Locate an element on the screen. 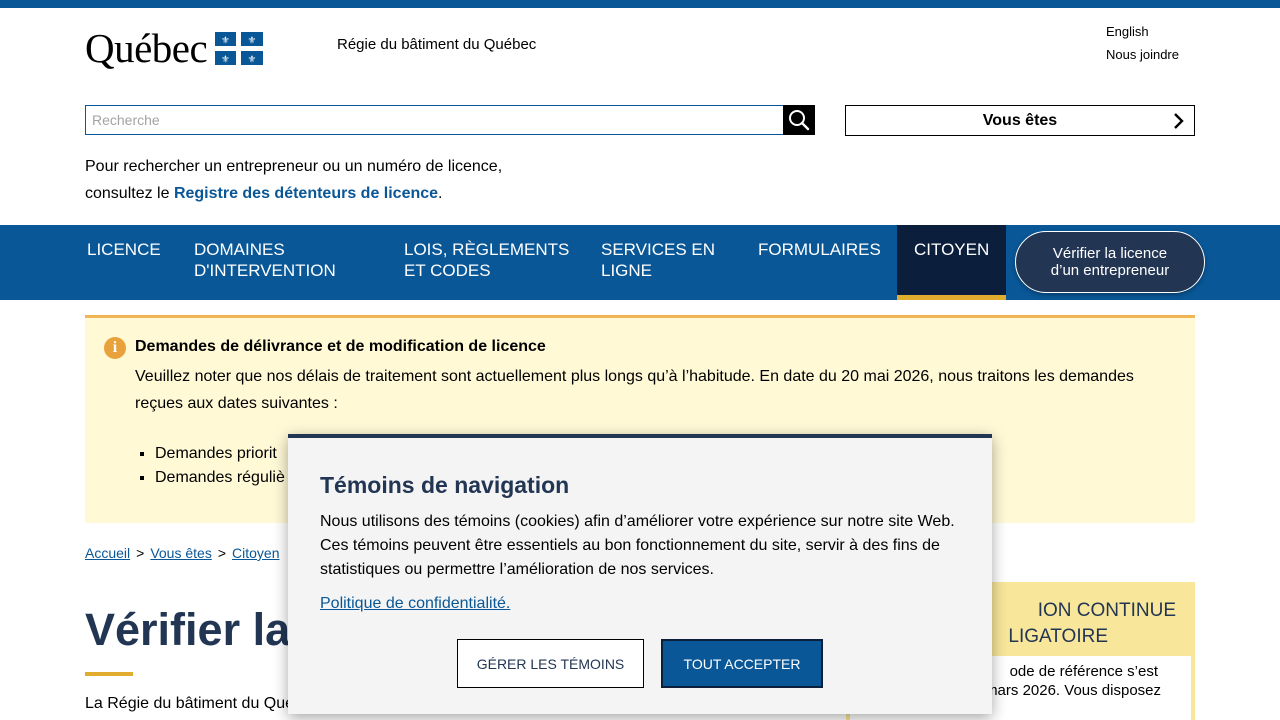  nav-item-domaines: DOMAINES D'INTERVENTION is located at coordinates (265, 262).